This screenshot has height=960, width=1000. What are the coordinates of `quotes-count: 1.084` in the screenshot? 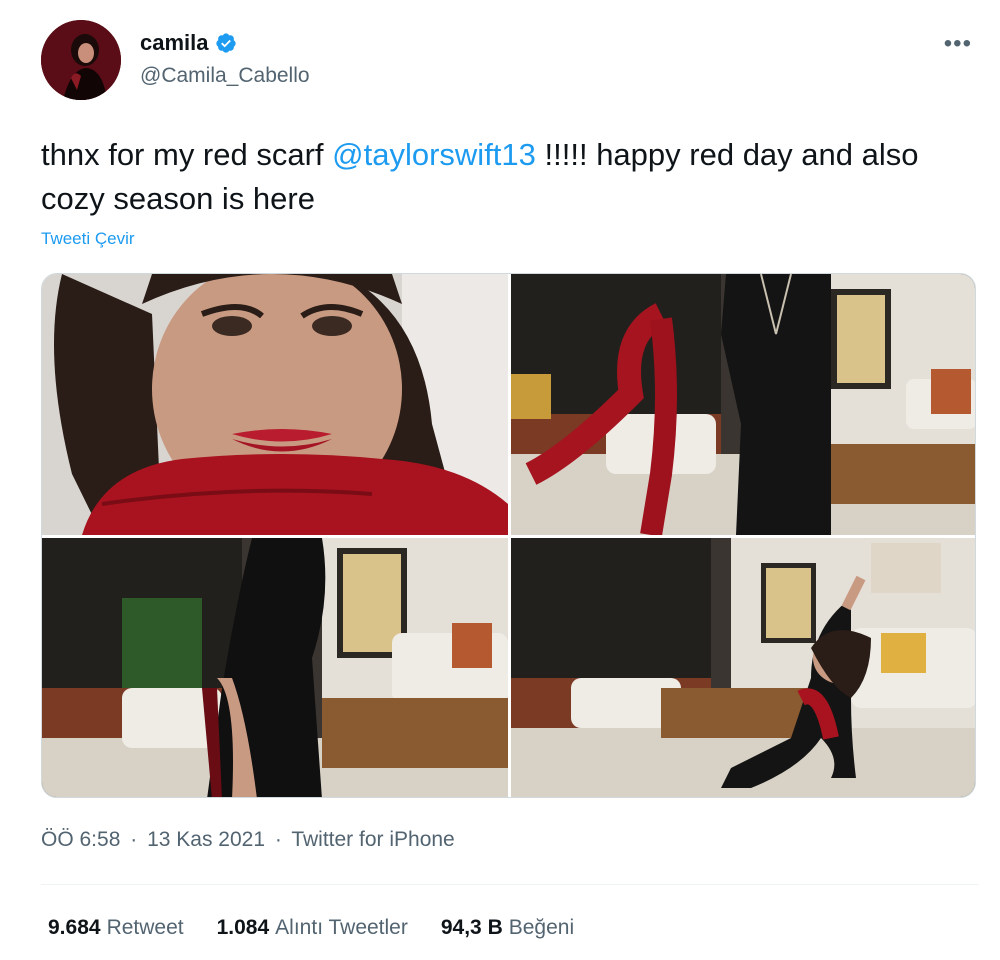 It's located at (243, 927).